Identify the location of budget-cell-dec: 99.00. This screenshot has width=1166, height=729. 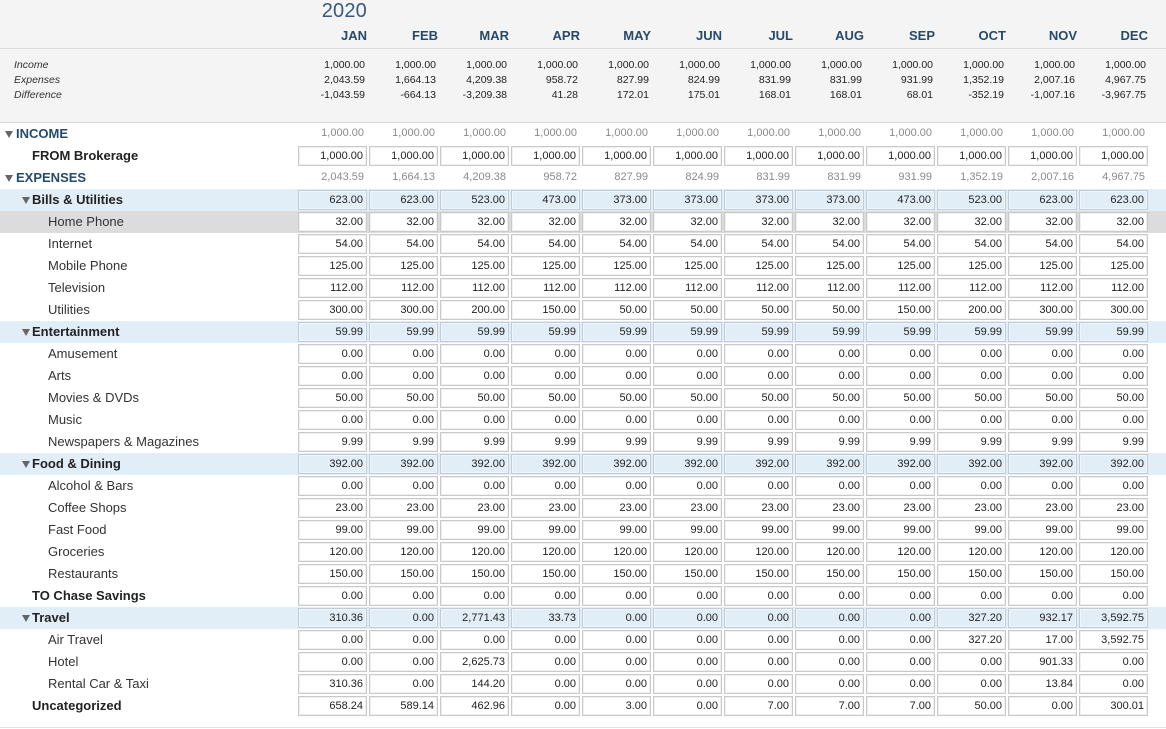
(1113, 530).